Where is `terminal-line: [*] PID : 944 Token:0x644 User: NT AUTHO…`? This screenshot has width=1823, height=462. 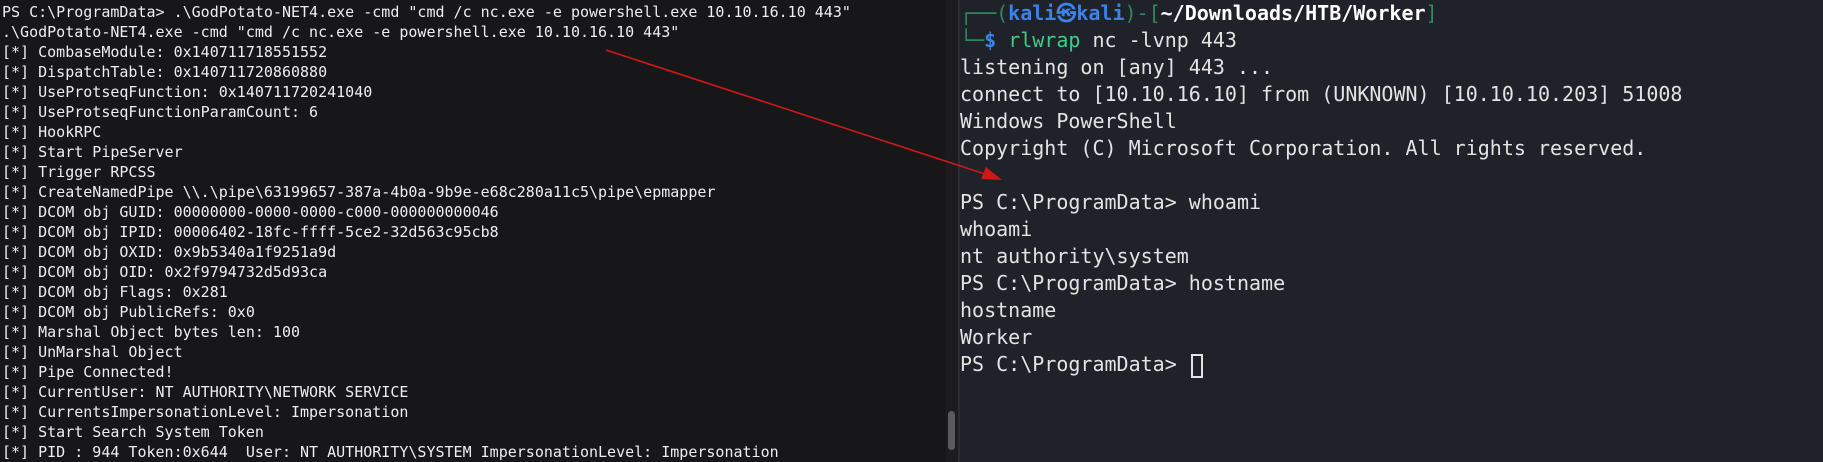
terminal-line: [*] PID : 944 Token:0x644 User: NT AUTHO… is located at coordinates (390, 452).